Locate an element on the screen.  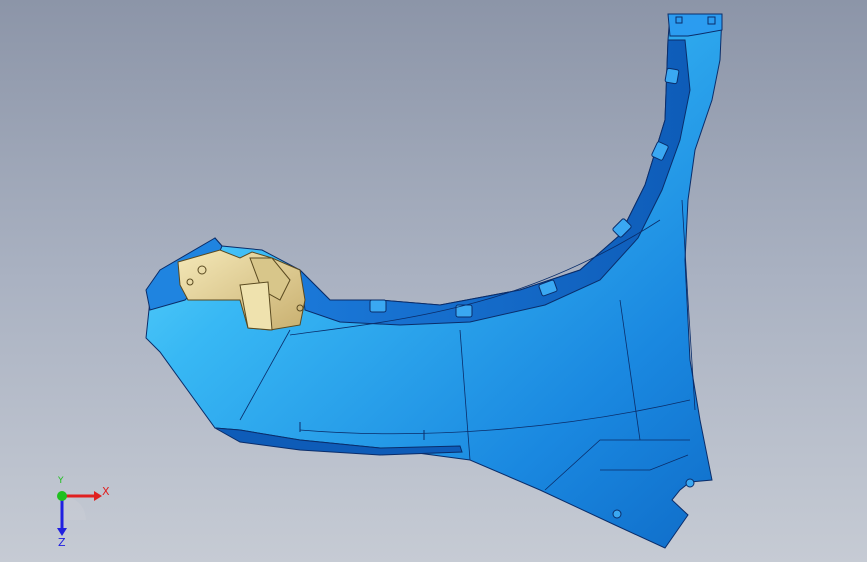
x-axis-label: X is located at coordinates (106, 491).